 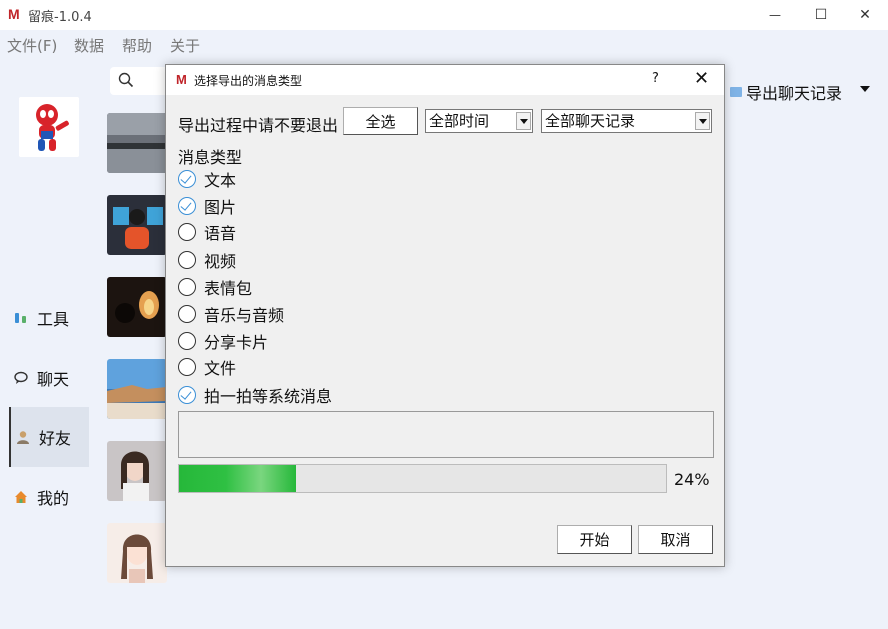 I want to click on option-file: 文件, so click(x=207, y=367).